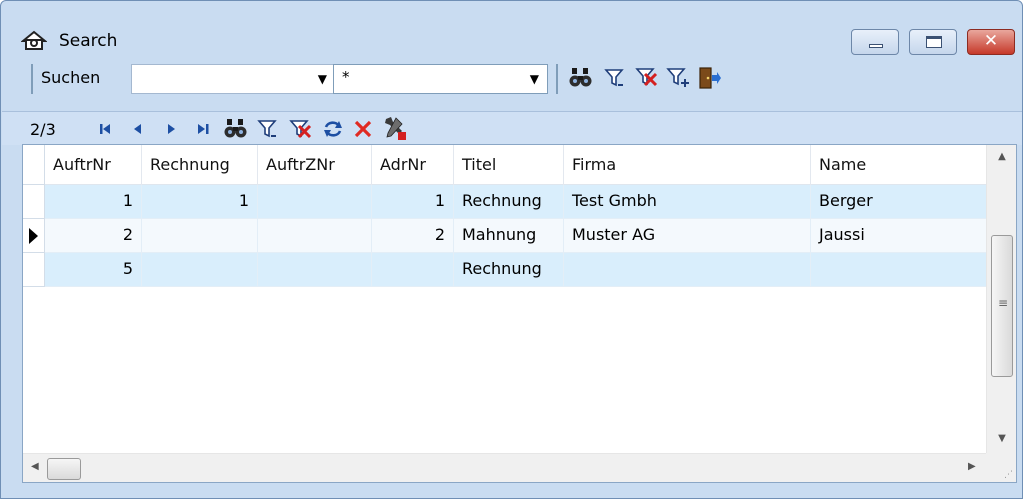  Describe the element at coordinates (93, 236) in the screenshot. I see `cell-auftrnr: 2` at that location.